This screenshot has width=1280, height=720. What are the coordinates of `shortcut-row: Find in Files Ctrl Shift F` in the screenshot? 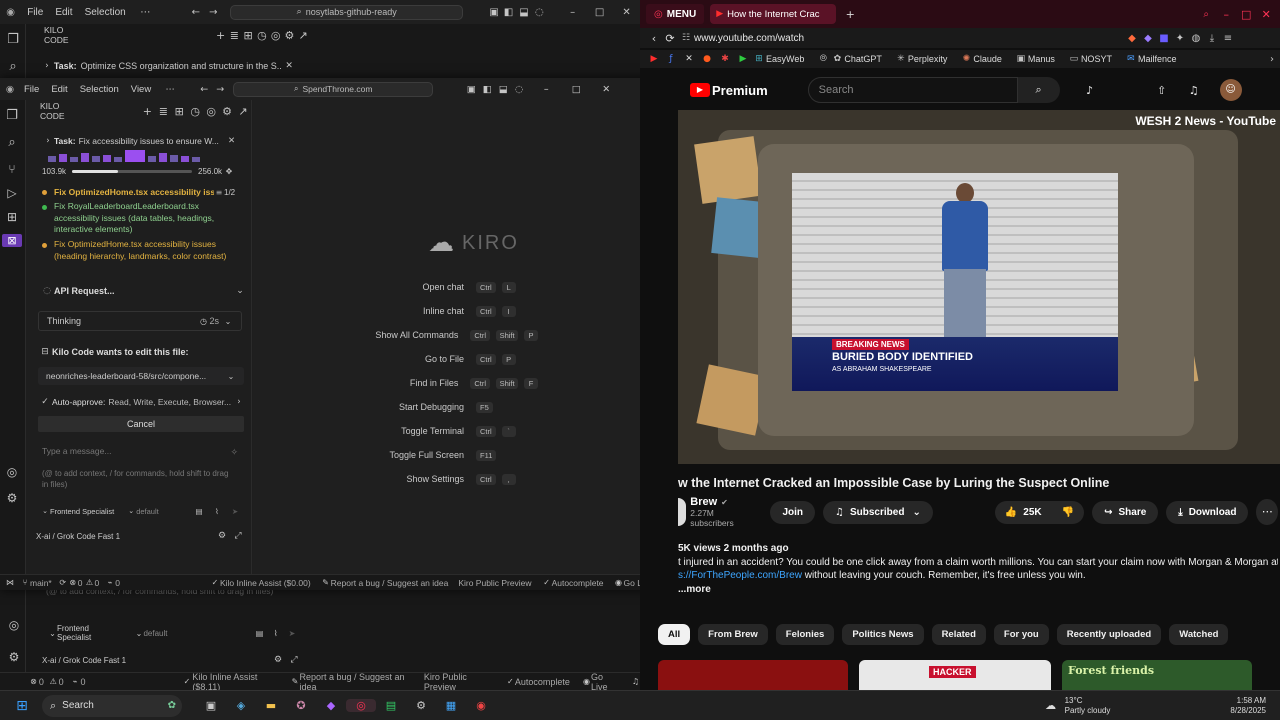 It's located at (434, 383).